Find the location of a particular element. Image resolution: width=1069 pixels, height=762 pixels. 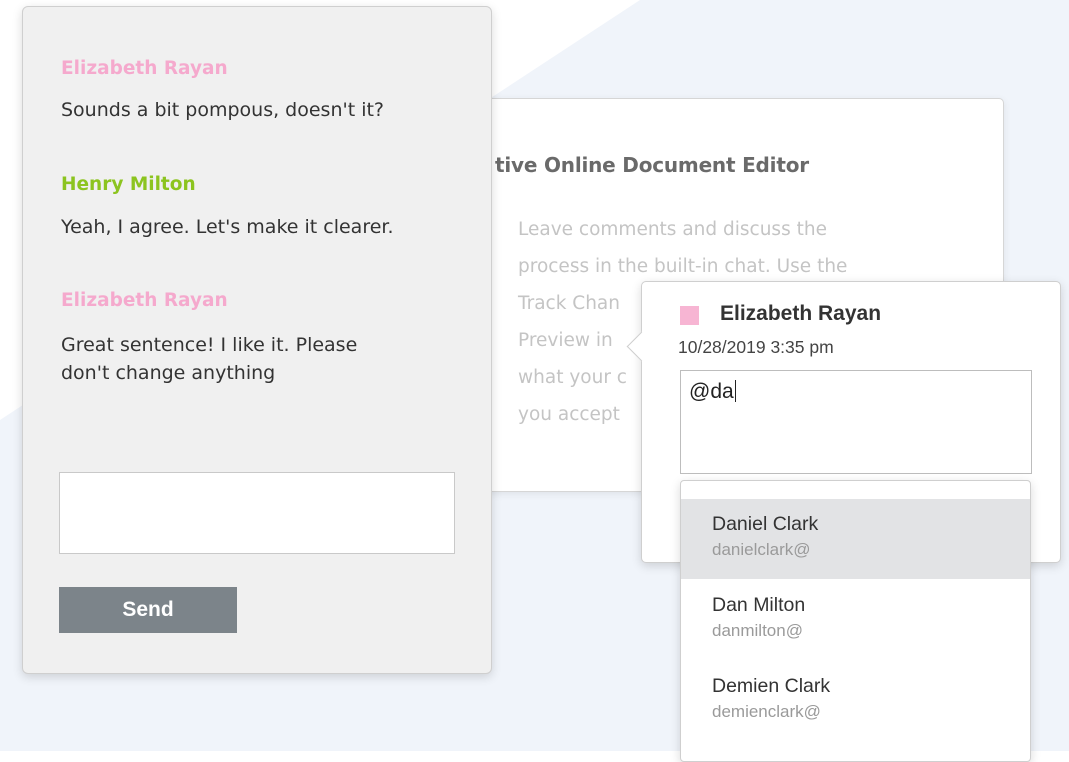

document-text-line: Leave comments and discuss the is located at coordinates (672, 229).